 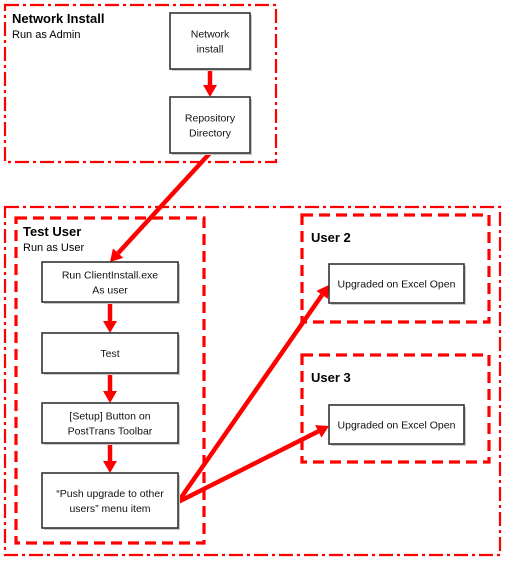 I want to click on node-label-line: install, so click(x=210, y=50).